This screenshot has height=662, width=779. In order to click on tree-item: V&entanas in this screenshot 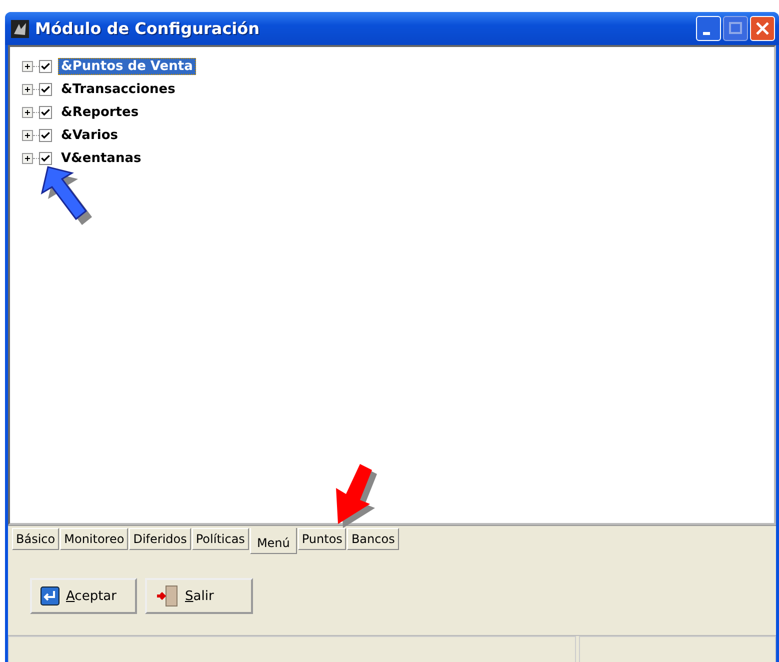, I will do `click(101, 158)`.